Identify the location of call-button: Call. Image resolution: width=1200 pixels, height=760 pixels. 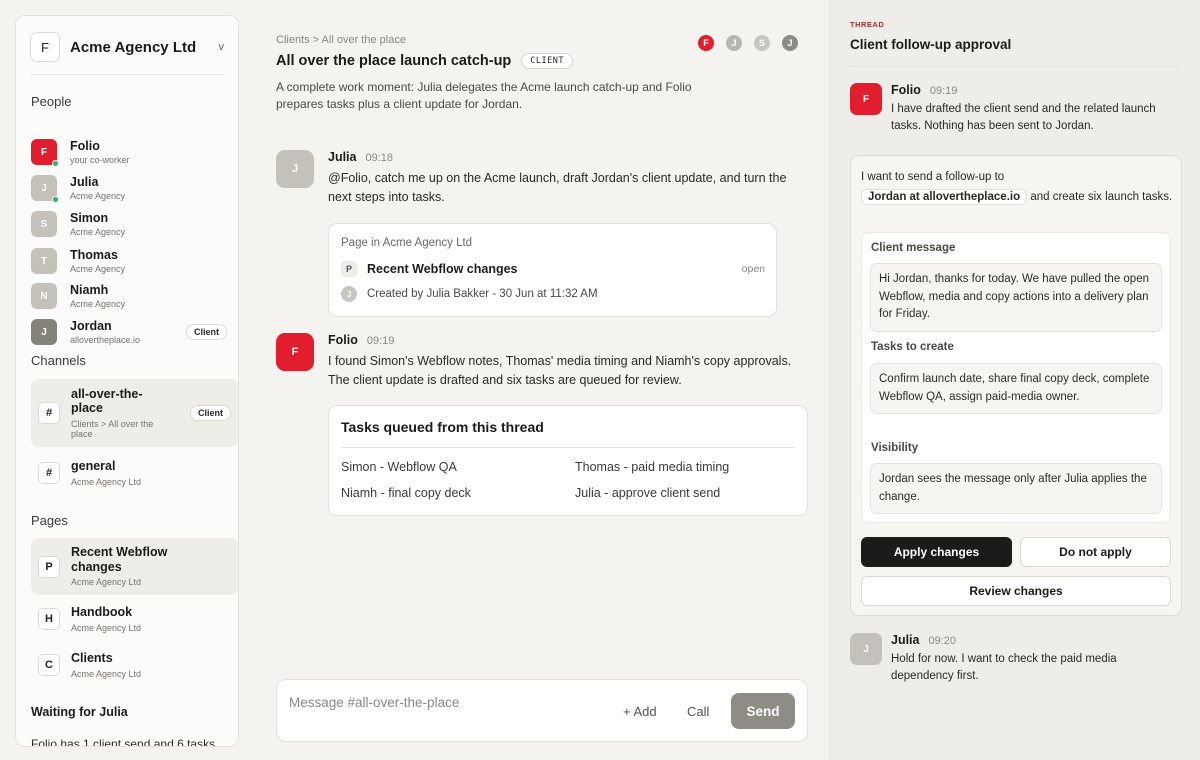
(698, 711).